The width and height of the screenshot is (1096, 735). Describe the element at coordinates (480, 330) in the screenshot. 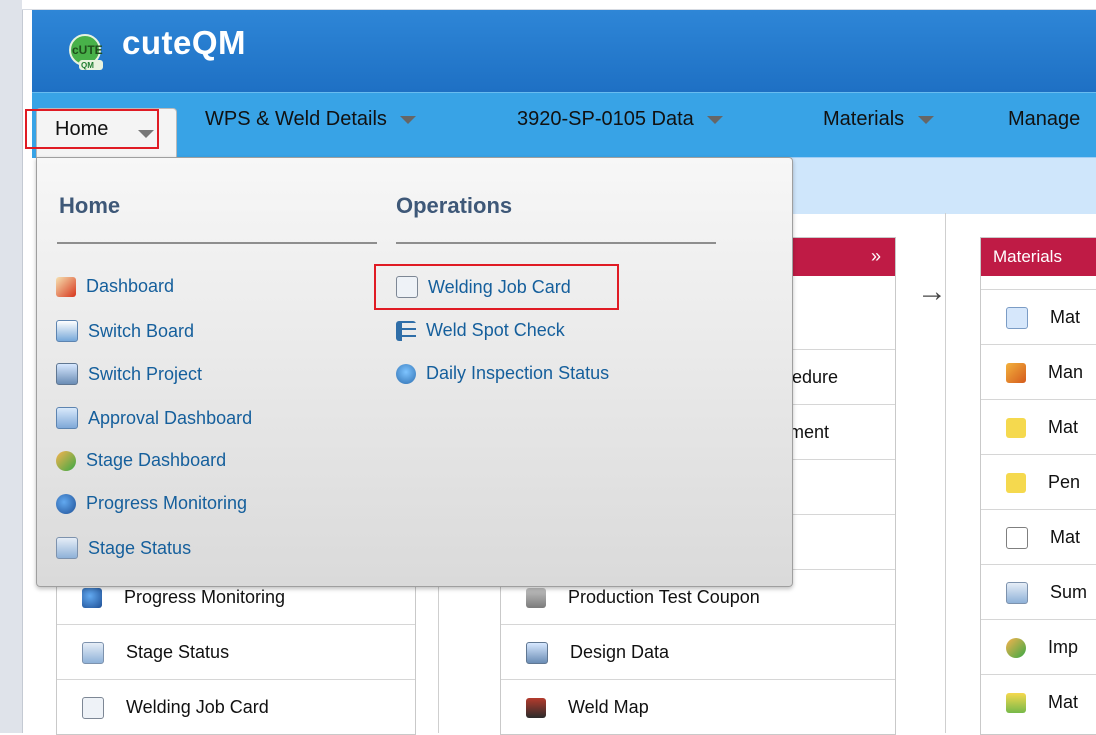

I see `dropdown-item-weld-spot-check: Weld Spot Check` at that location.